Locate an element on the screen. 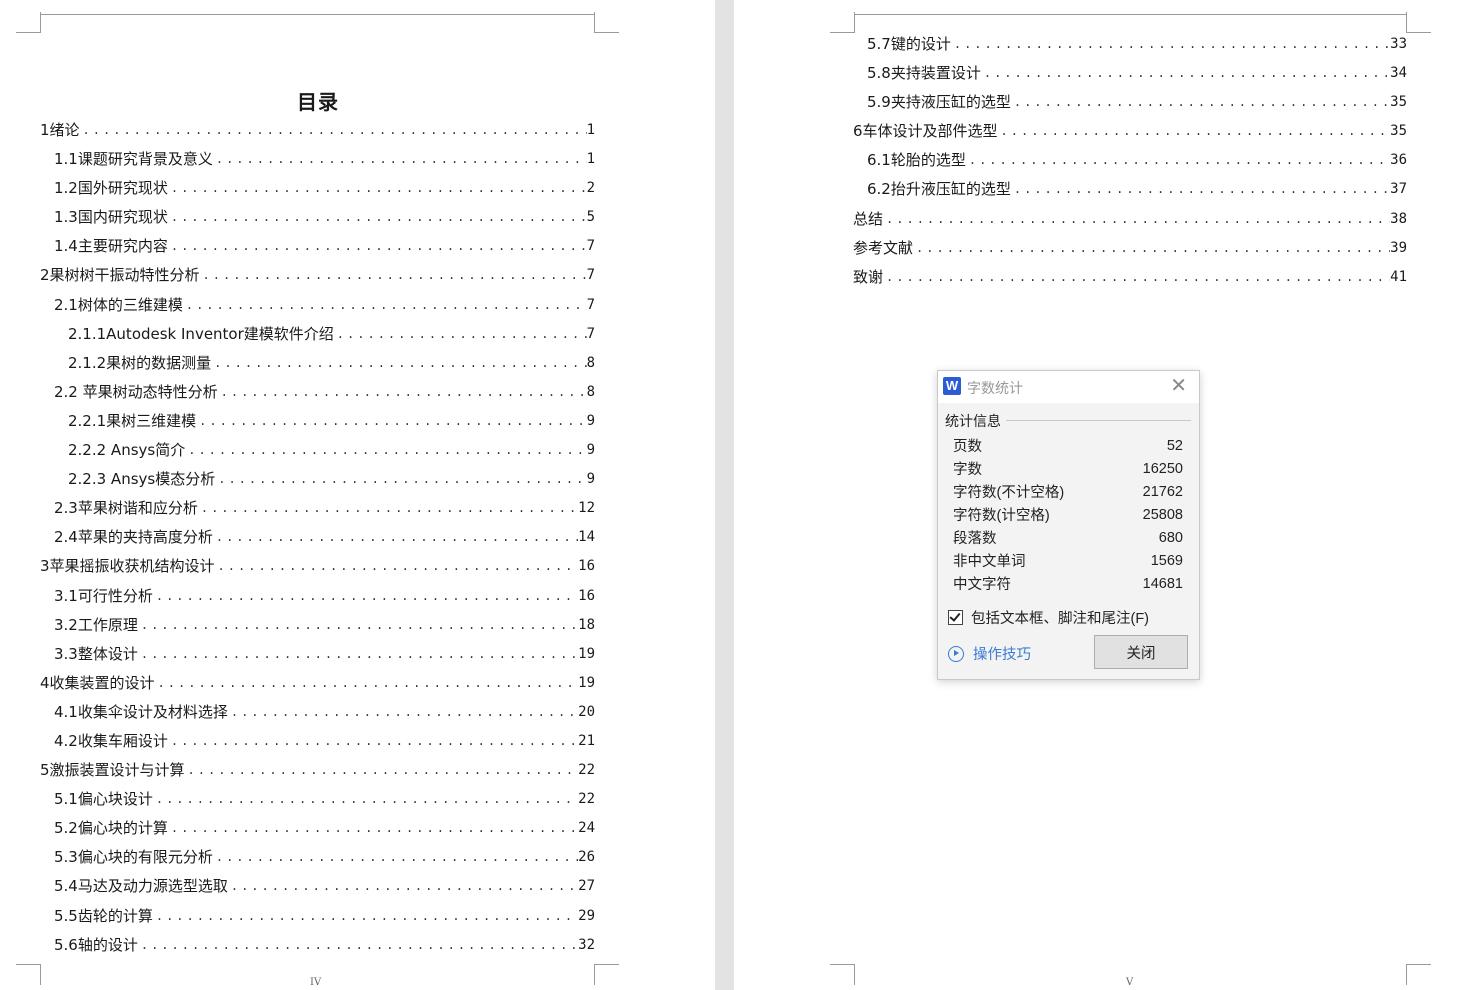  toc-entry: 2.3苹果树谐和应分析 12 is located at coordinates (317, 508).